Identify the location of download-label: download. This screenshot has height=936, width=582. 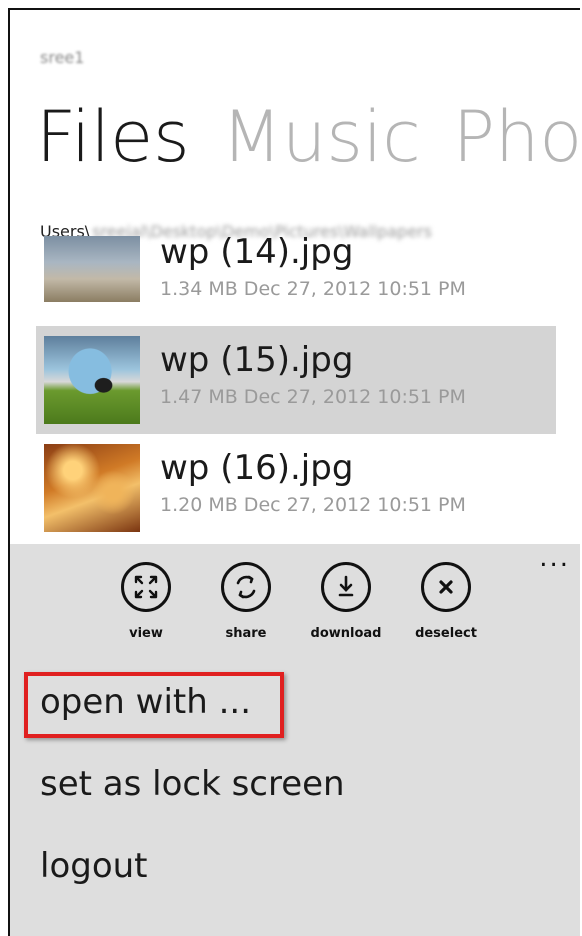
(346, 633).